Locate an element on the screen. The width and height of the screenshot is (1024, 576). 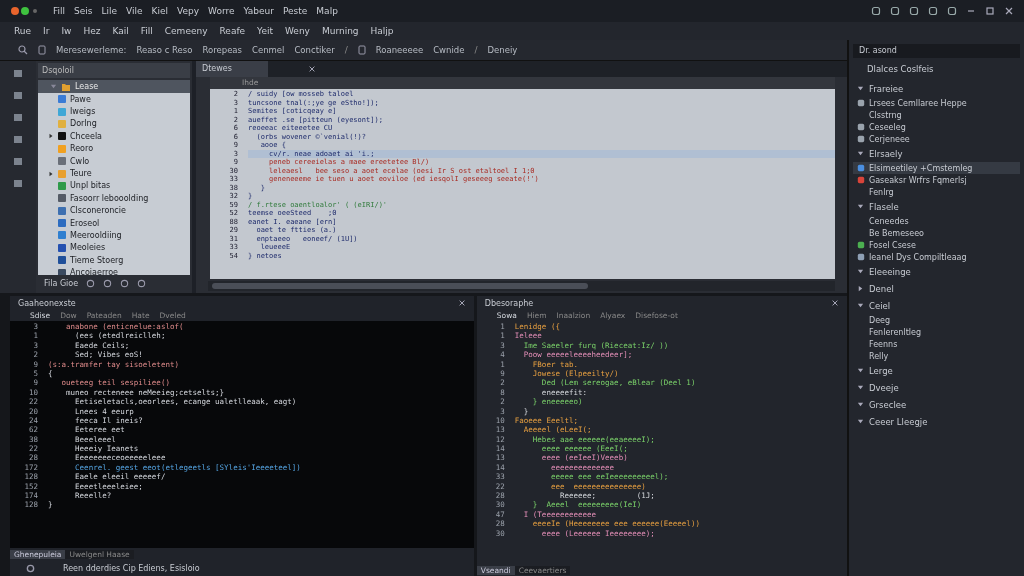
tree-item: Dorlng is located at coordinates (114, 124).